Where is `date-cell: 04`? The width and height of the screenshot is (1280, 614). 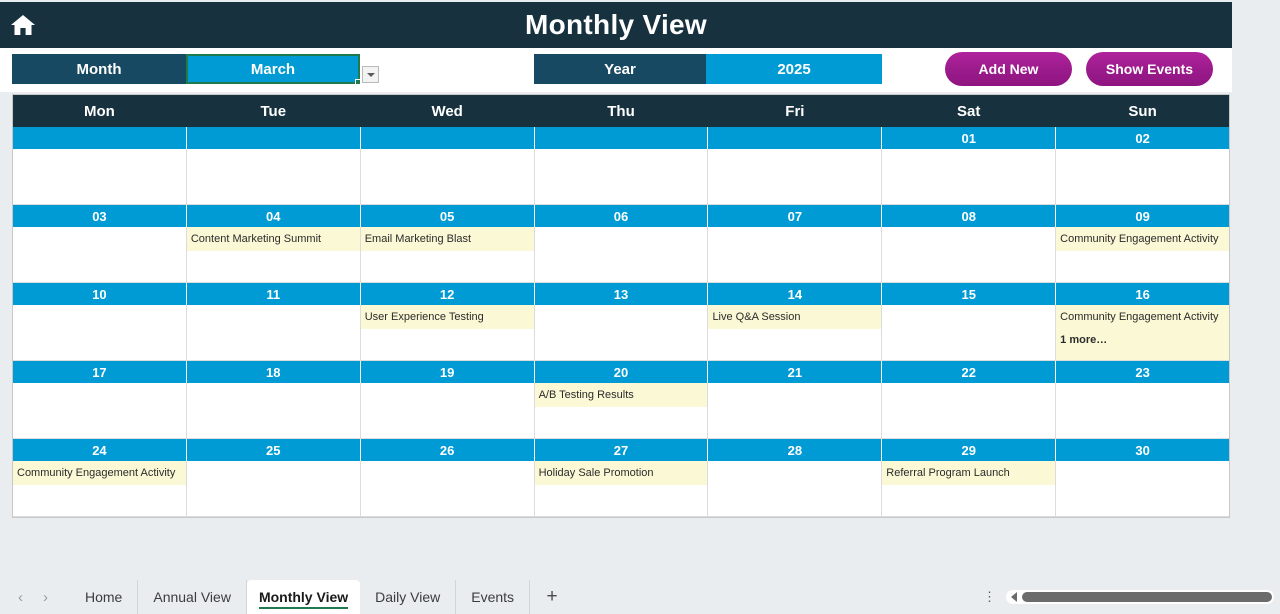 date-cell: 04 is located at coordinates (273, 216).